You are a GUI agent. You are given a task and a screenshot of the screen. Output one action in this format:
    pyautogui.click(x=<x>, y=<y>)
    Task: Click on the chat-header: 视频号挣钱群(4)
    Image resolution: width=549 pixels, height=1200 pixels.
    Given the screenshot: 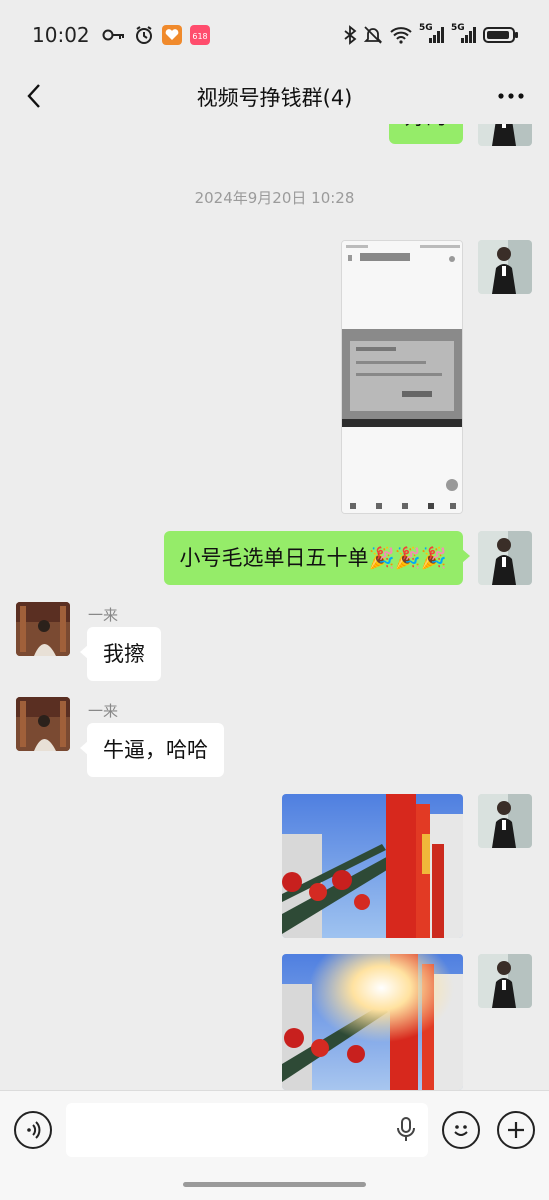 What is the action you would take?
    pyautogui.click(x=274, y=97)
    